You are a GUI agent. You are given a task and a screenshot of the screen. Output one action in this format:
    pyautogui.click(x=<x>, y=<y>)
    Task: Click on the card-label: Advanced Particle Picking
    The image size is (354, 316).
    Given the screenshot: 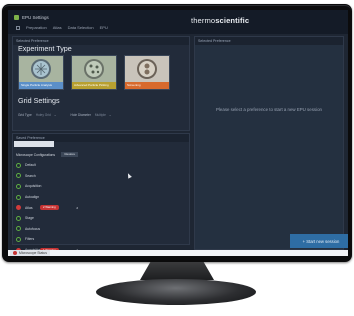 What is the action you would take?
    pyautogui.click(x=94, y=85)
    